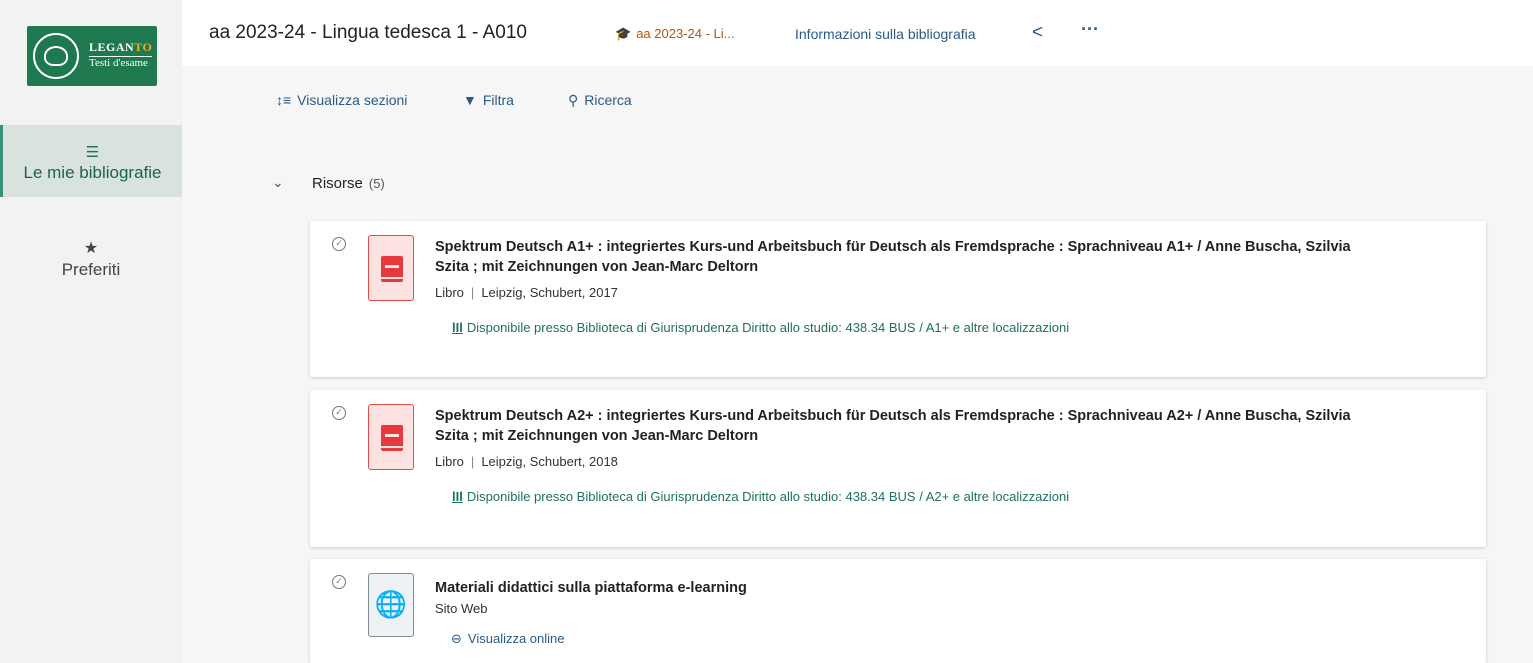  Describe the element at coordinates (348, 183) in the screenshot. I see `section-title: Risorse (5)` at that location.